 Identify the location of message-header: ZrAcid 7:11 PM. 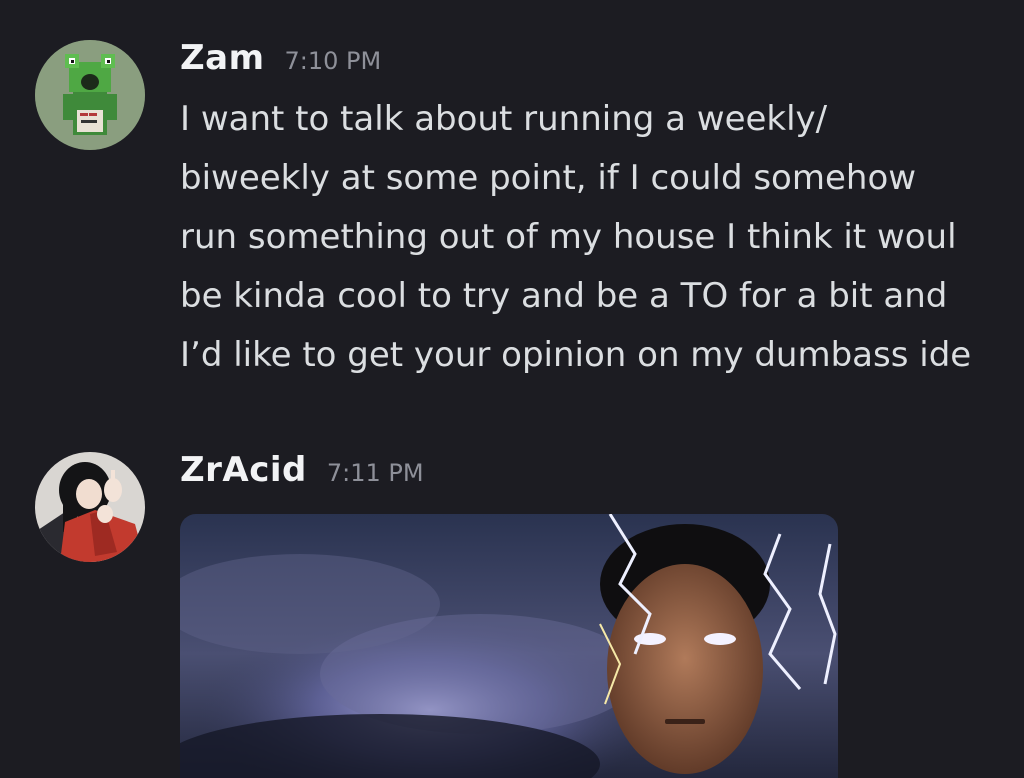
(302, 470).